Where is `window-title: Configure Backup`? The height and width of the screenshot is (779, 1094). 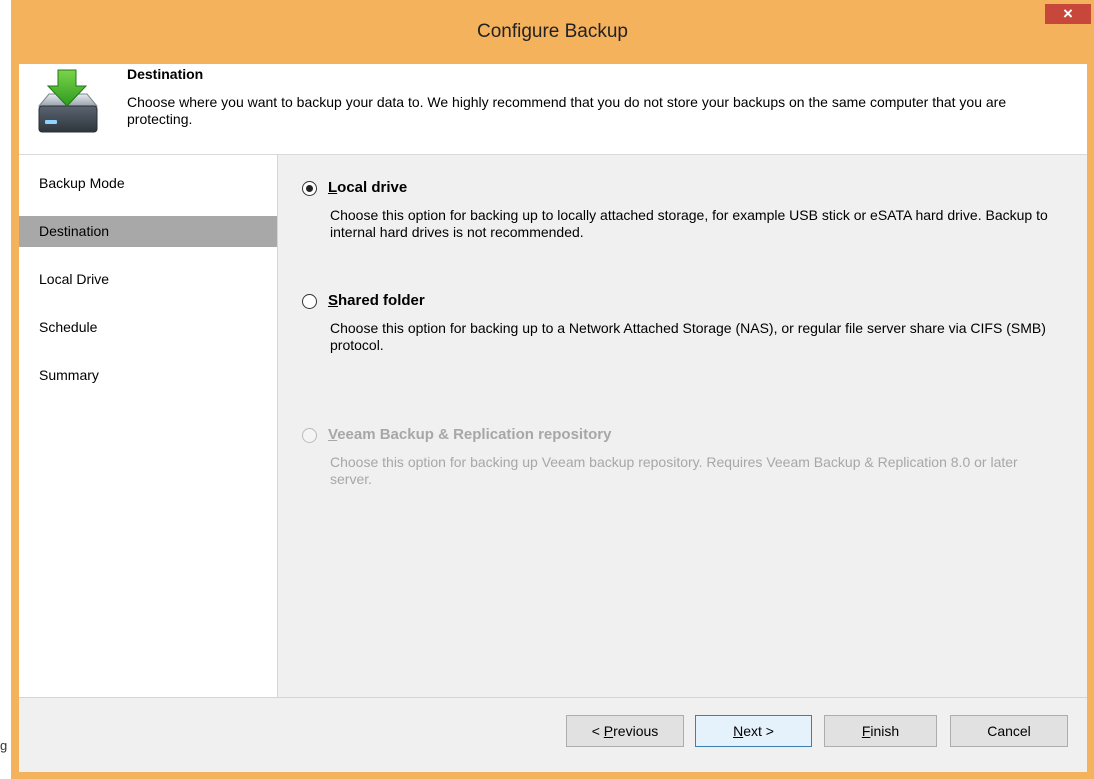 window-title: Configure Backup is located at coordinates (552, 31).